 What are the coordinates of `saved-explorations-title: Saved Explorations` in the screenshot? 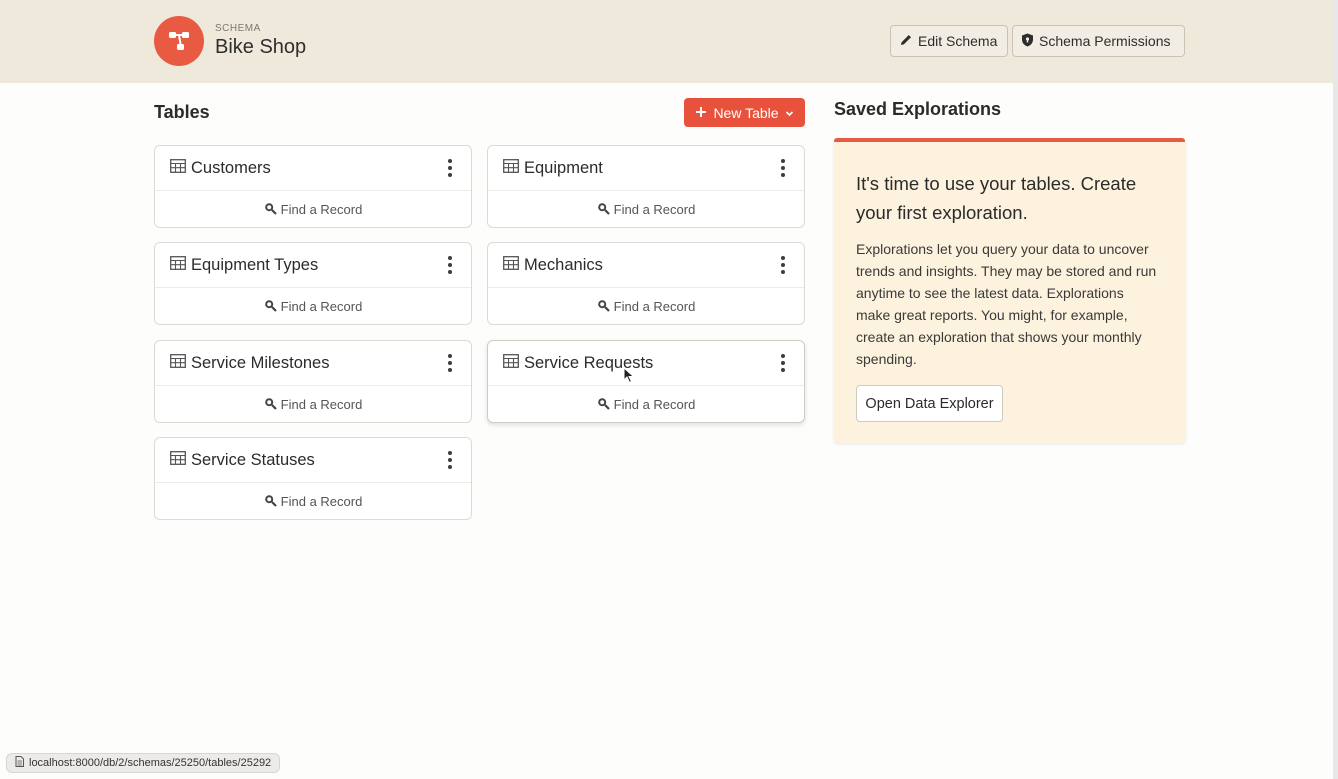 It's located at (918, 109).